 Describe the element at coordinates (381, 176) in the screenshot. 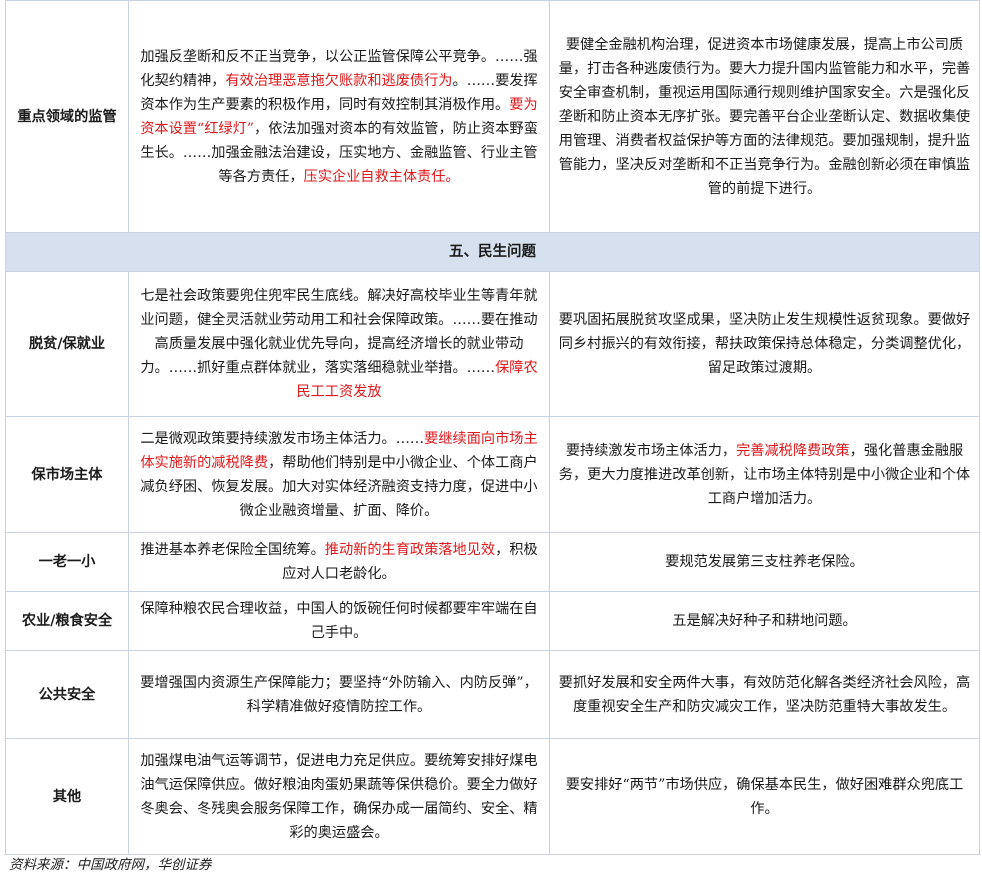

I see `highlighted-text: 压实企业自救主体责任。` at that location.